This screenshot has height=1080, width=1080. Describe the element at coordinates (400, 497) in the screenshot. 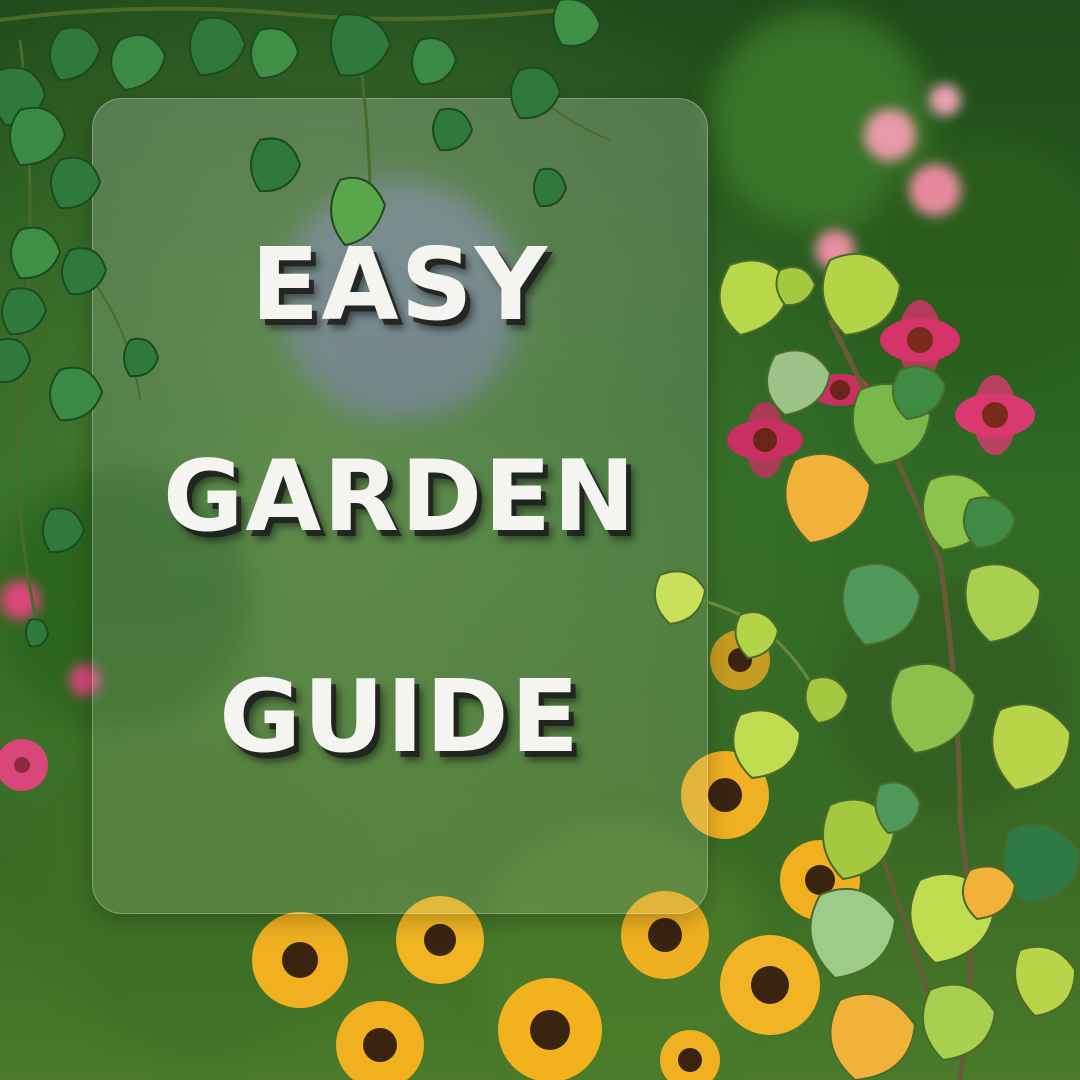

I see `title-line-garden: GARDEN` at that location.